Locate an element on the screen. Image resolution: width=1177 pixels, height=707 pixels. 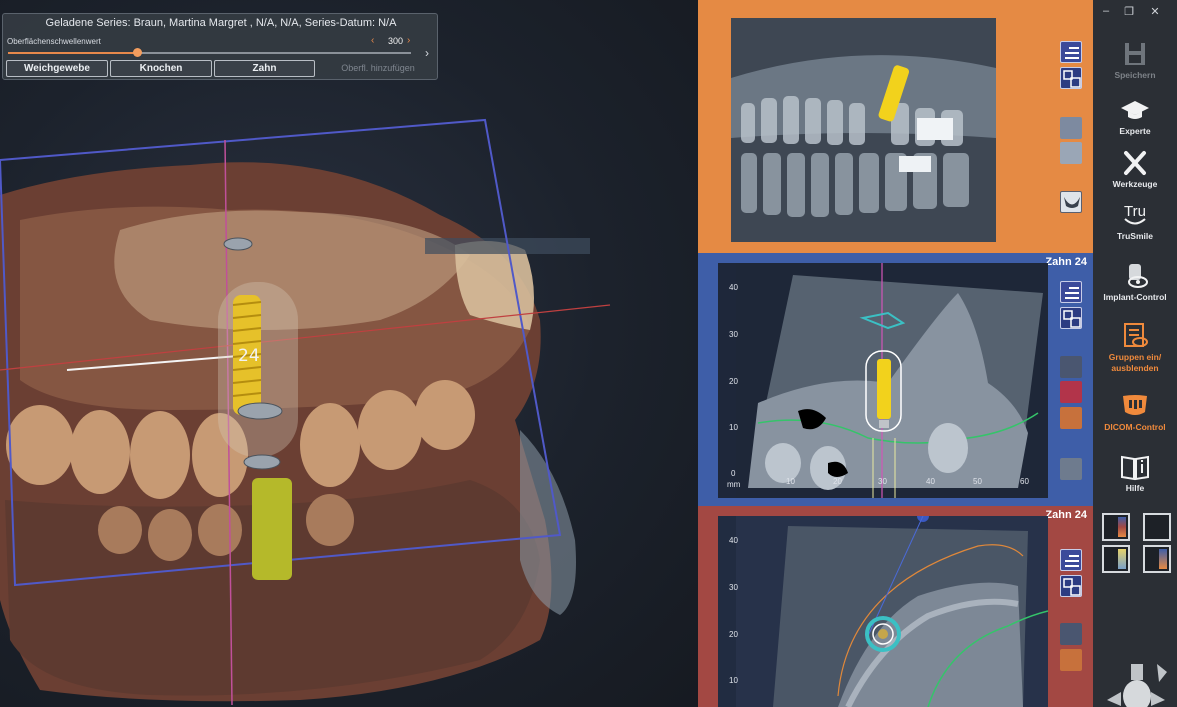
cross-view-title: Zahn 24 is located at coordinates (1066, 262).